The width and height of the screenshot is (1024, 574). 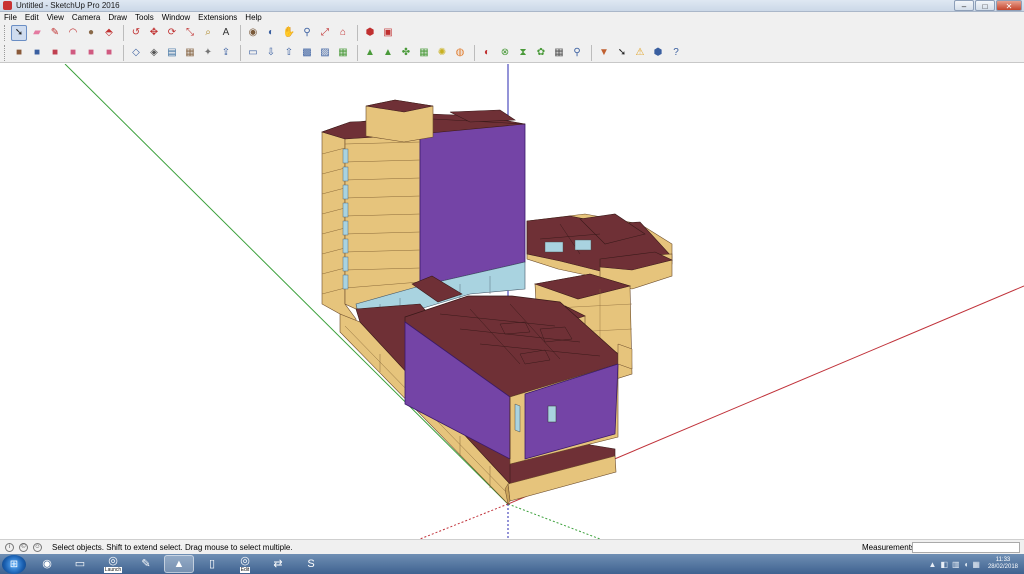 What do you see at coordinates (622, 53) in the screenshot?
I see `select-all-tool: ➘` at bounding box center [622, 53].